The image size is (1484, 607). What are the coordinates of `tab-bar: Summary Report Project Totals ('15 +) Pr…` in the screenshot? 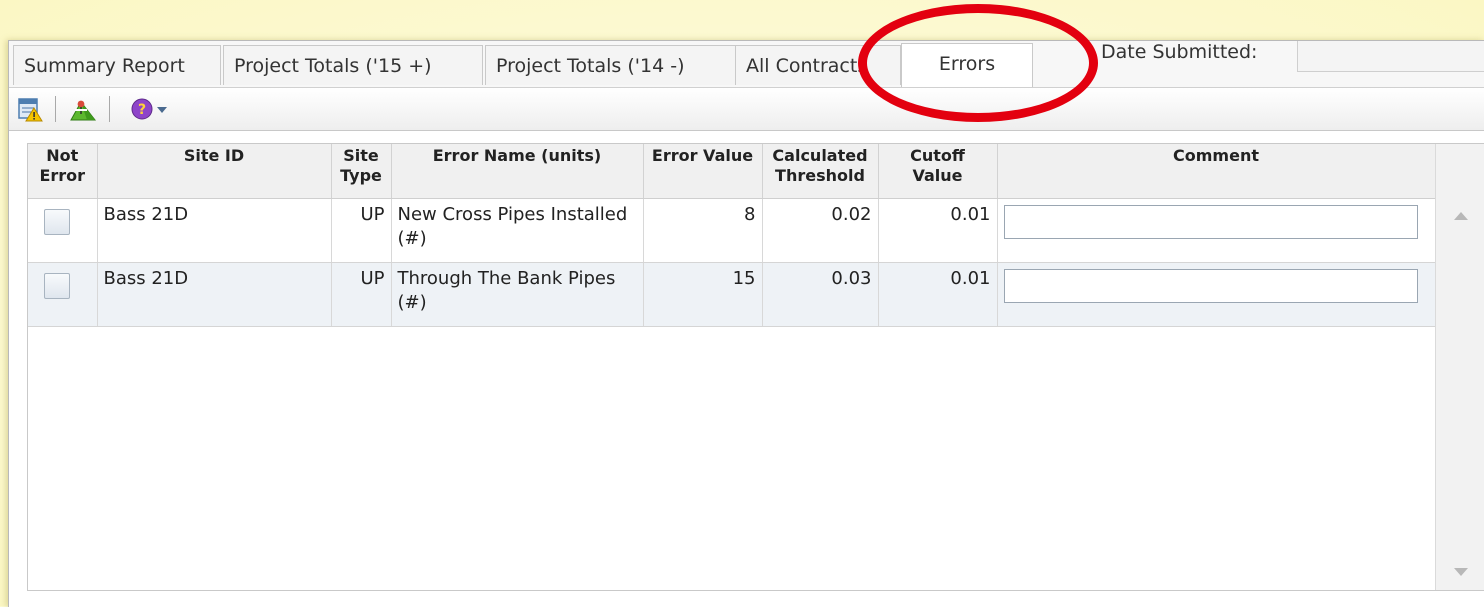 It's located at (746, 64).